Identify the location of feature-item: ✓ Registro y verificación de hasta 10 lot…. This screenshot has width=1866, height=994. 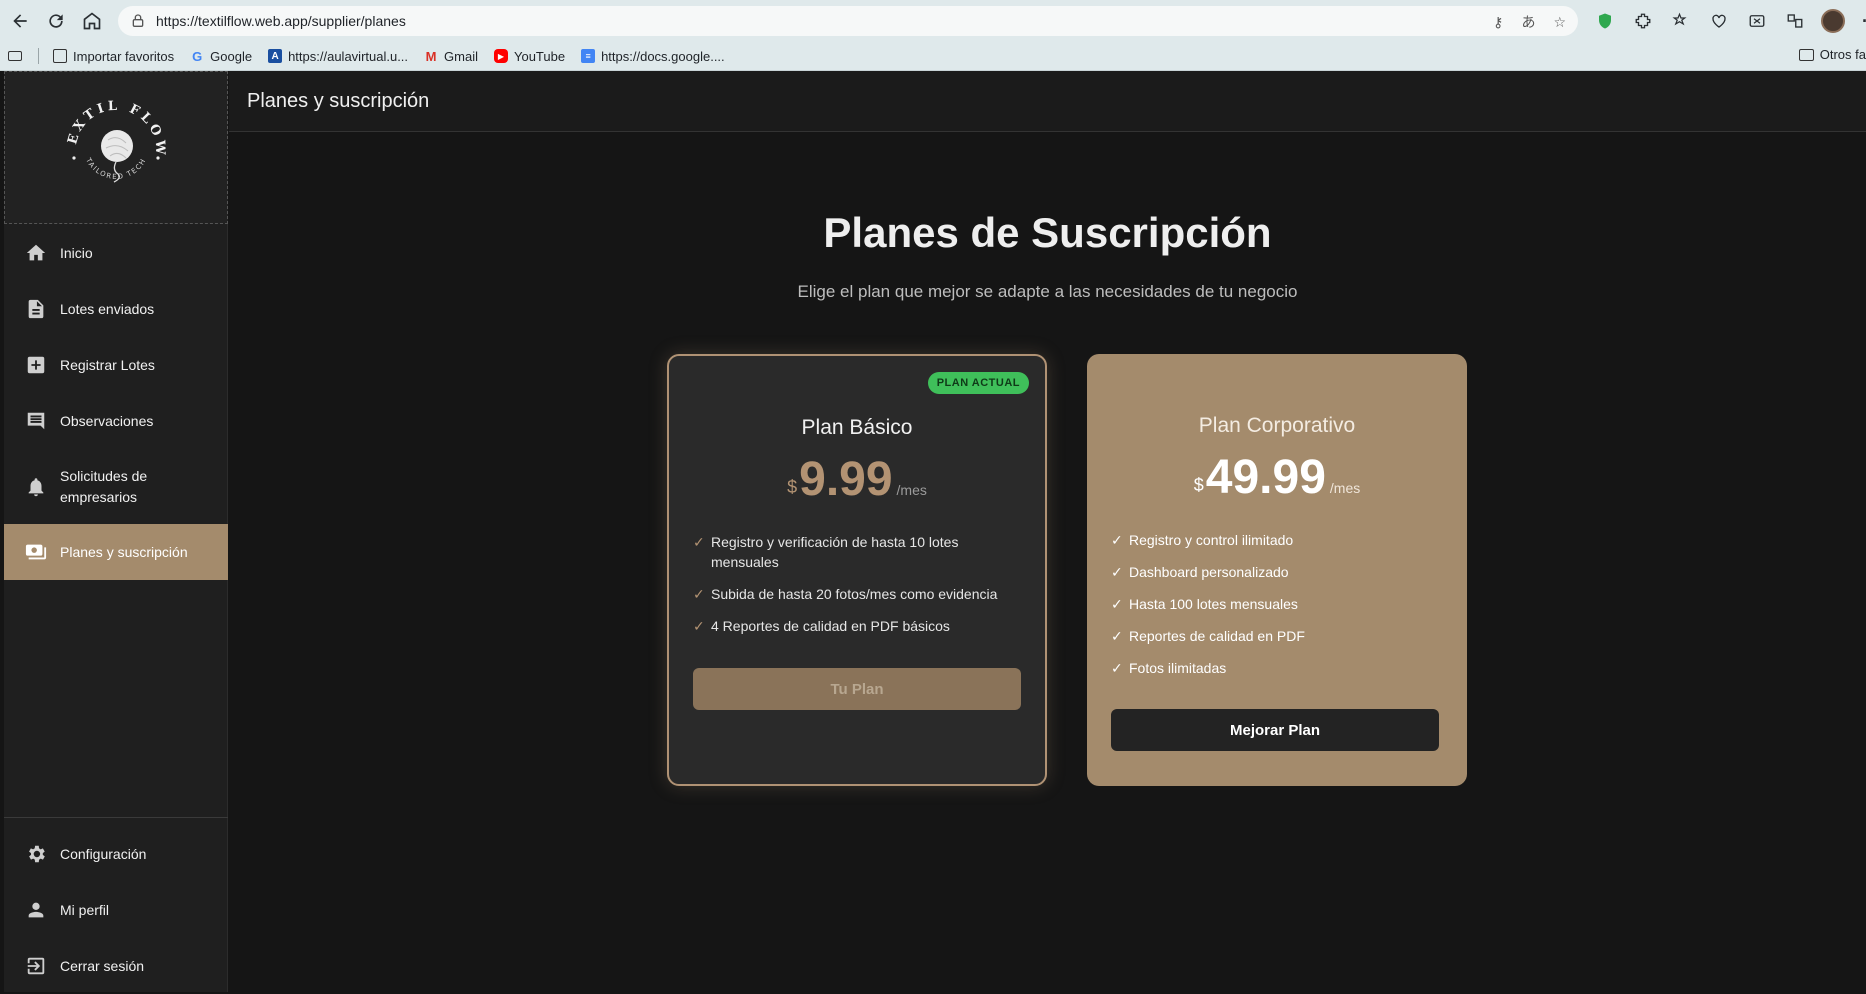
(858, 552).